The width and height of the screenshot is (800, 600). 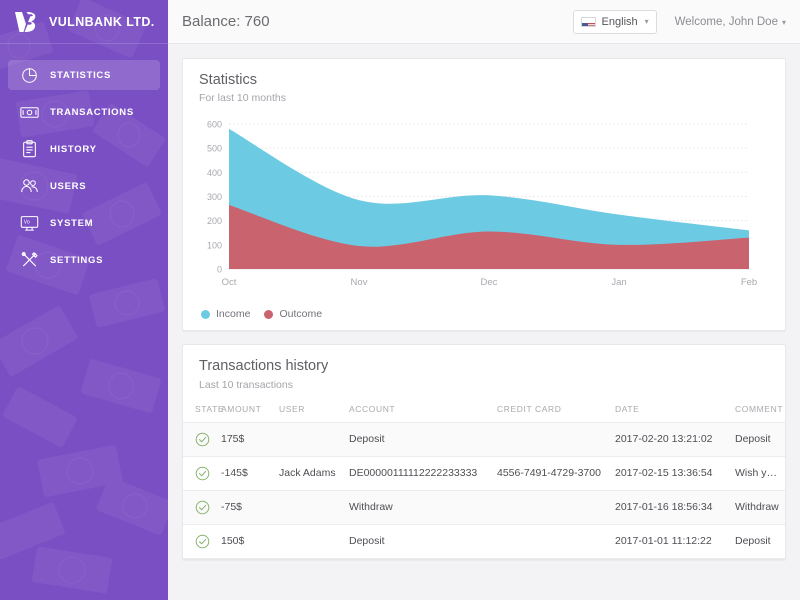 I want to click on cell-comment: Wish you all the best, so click(x=758, y=473).